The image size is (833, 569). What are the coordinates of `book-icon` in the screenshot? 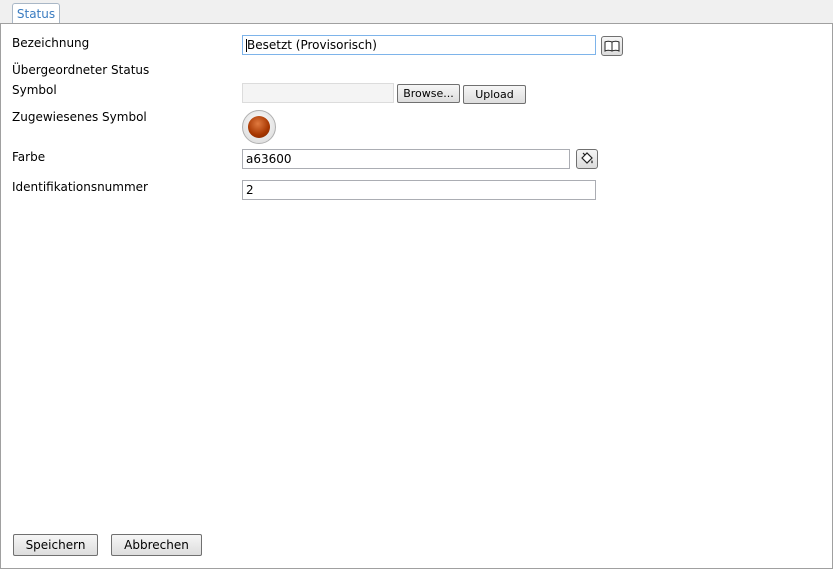 It's located at (612, 46).